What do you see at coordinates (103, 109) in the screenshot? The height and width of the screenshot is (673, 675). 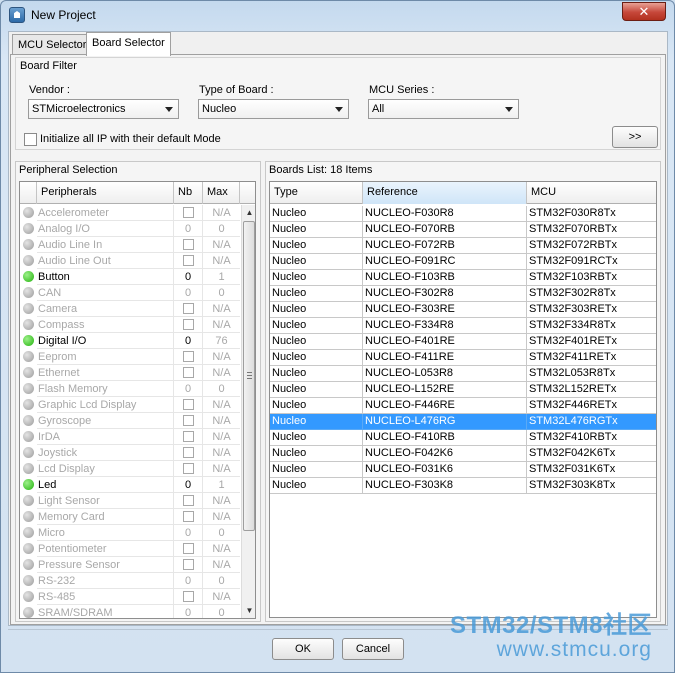 I see `vendor-dropdown: STMicroelectronics` at bounding box center [103, 109].